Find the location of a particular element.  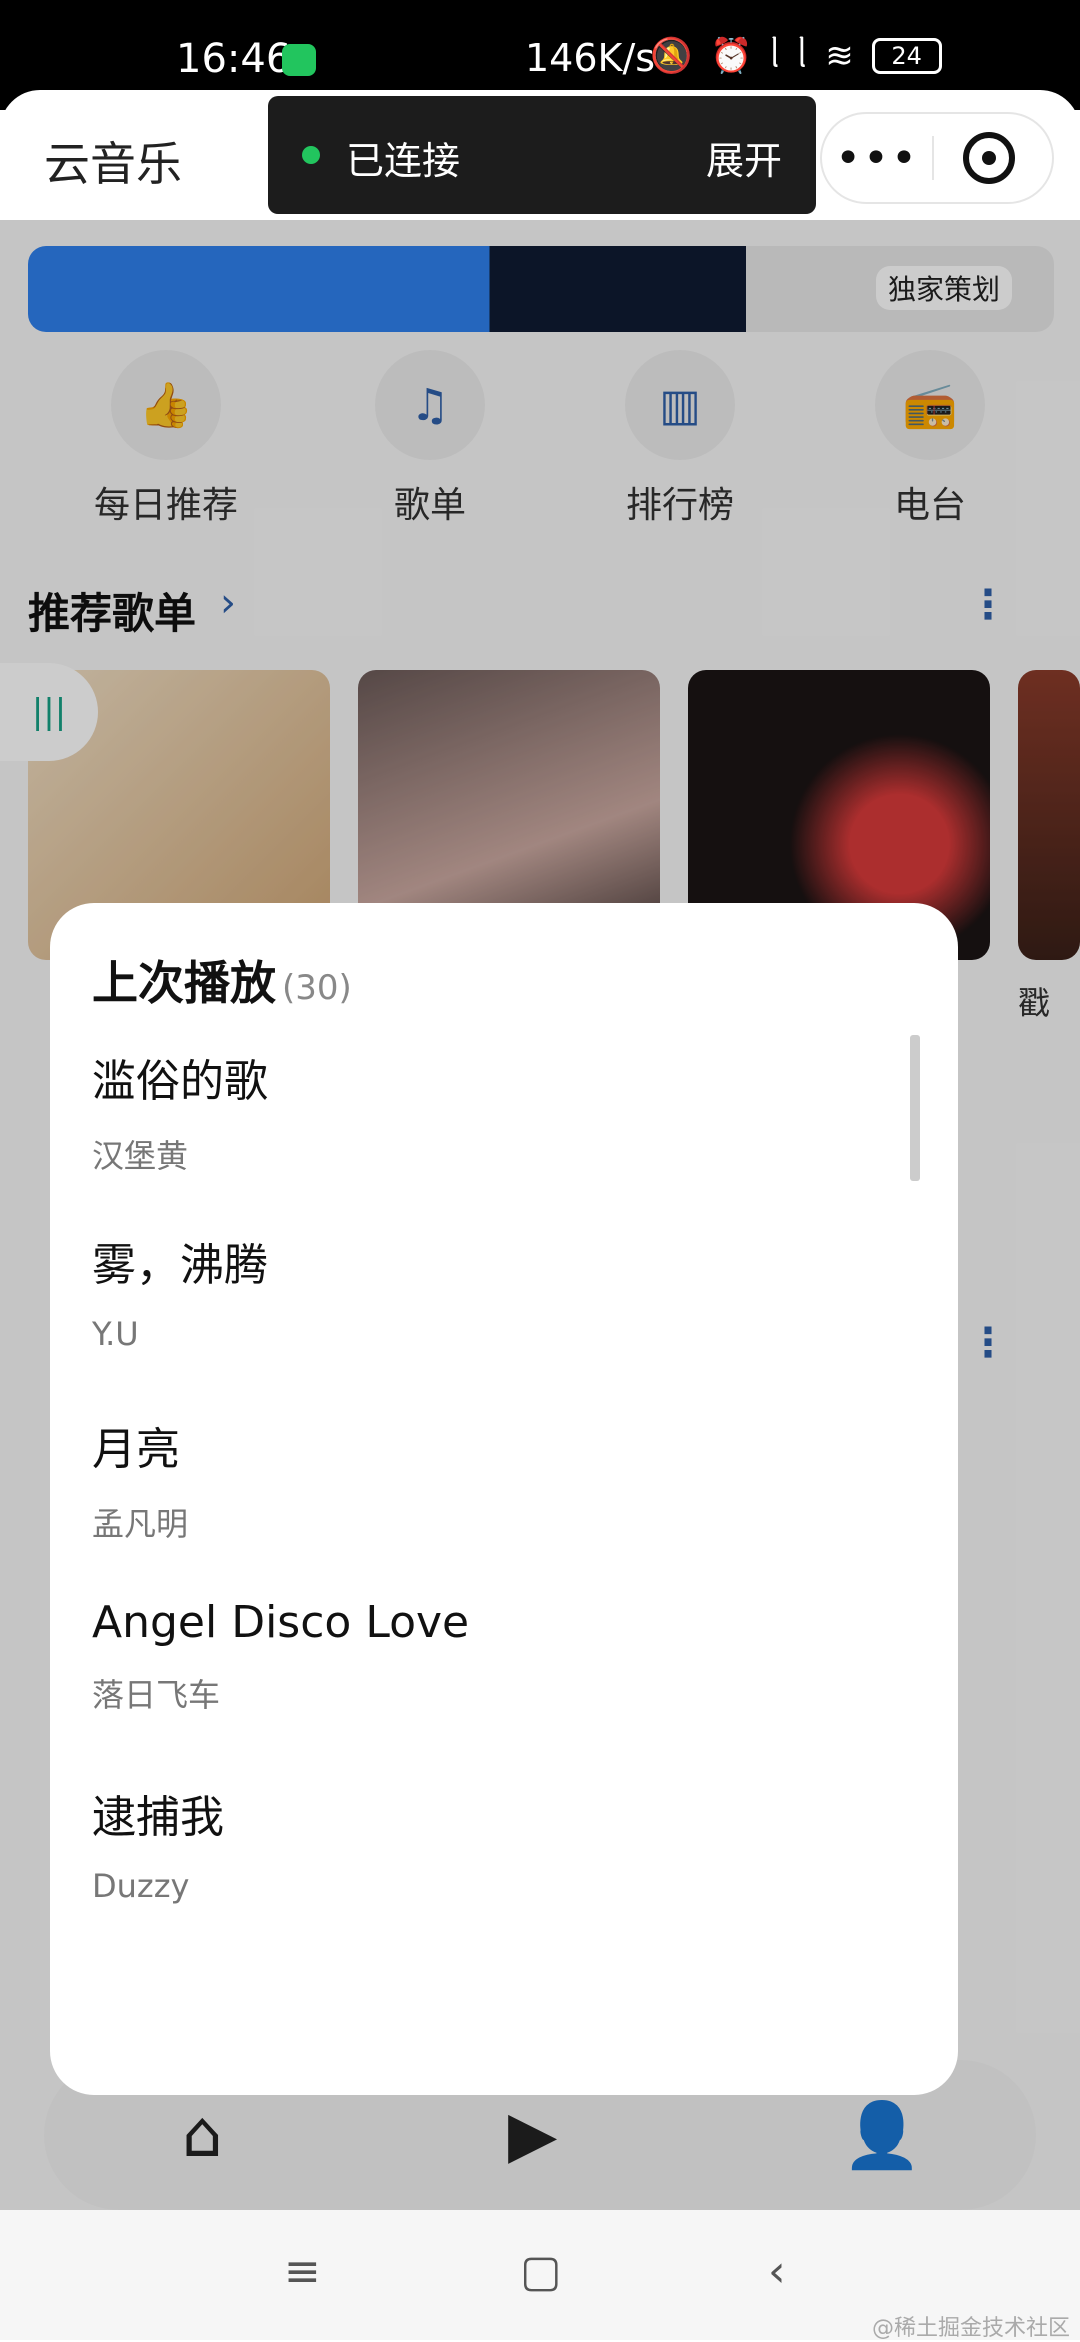

song-item: 雾，沸腾 Y.U is located at coordinates (482, 1291).